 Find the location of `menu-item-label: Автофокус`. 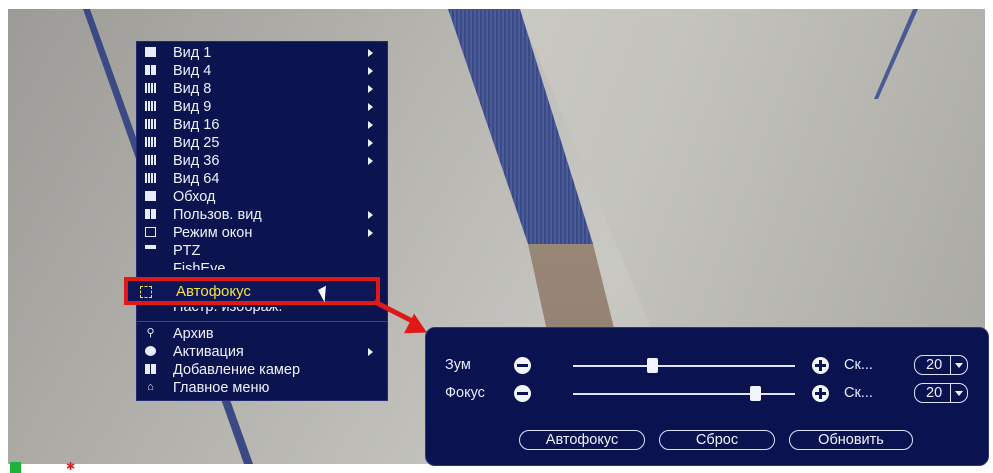

menu-item-label: Автофокус is located at coordinates (213, 291).